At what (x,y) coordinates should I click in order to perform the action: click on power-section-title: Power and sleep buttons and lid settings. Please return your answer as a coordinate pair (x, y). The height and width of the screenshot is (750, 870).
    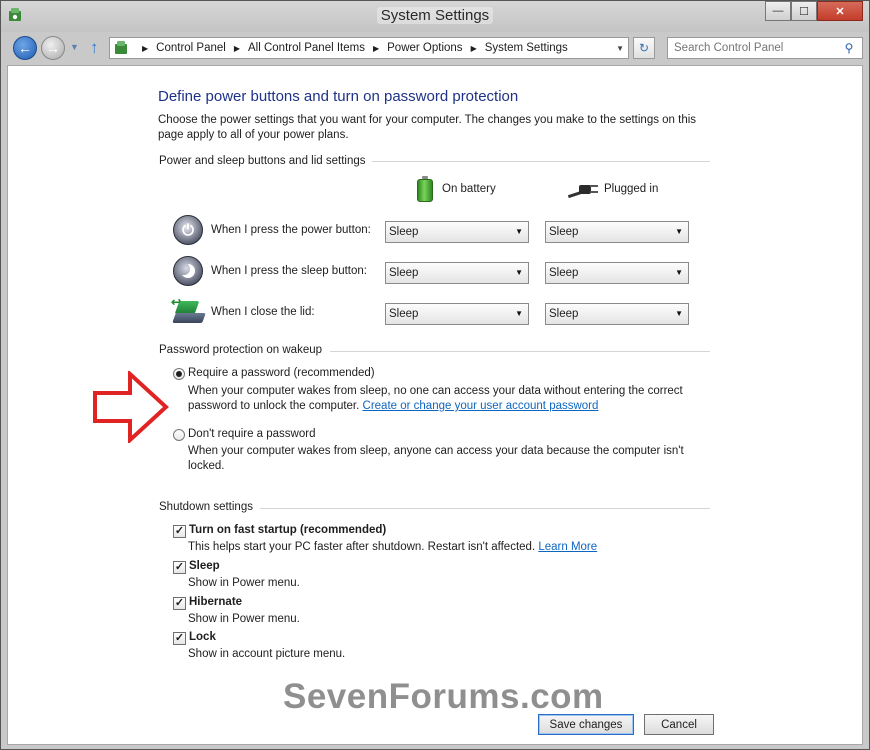
    Looking at the image, I should click on (262, 161).